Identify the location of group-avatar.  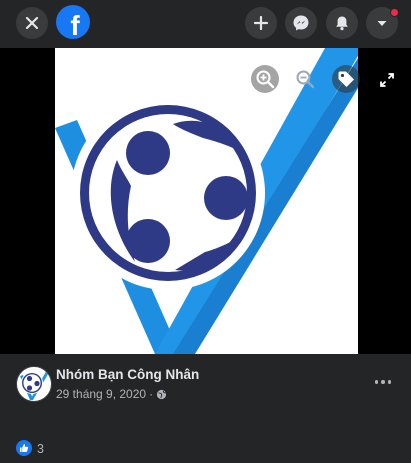
(34, 384).